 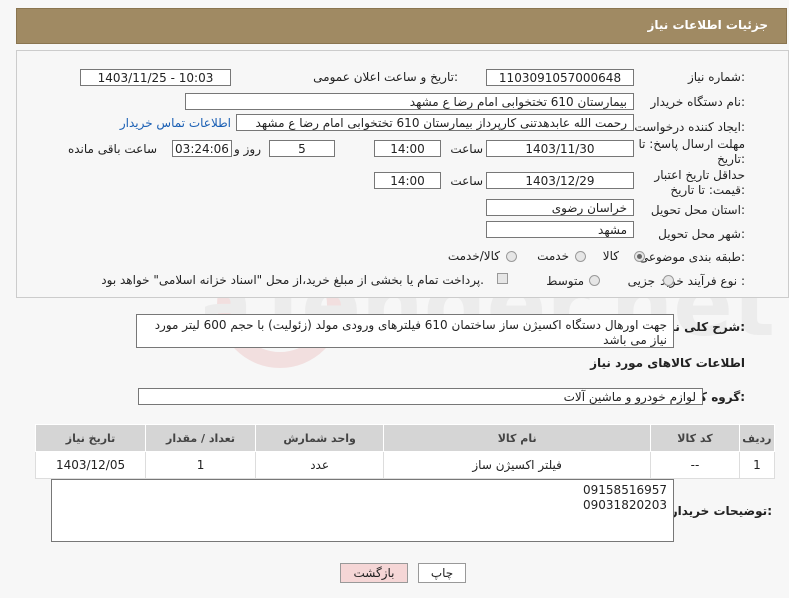 I want to click on process-radio-minor, so click(x=668, y=280).